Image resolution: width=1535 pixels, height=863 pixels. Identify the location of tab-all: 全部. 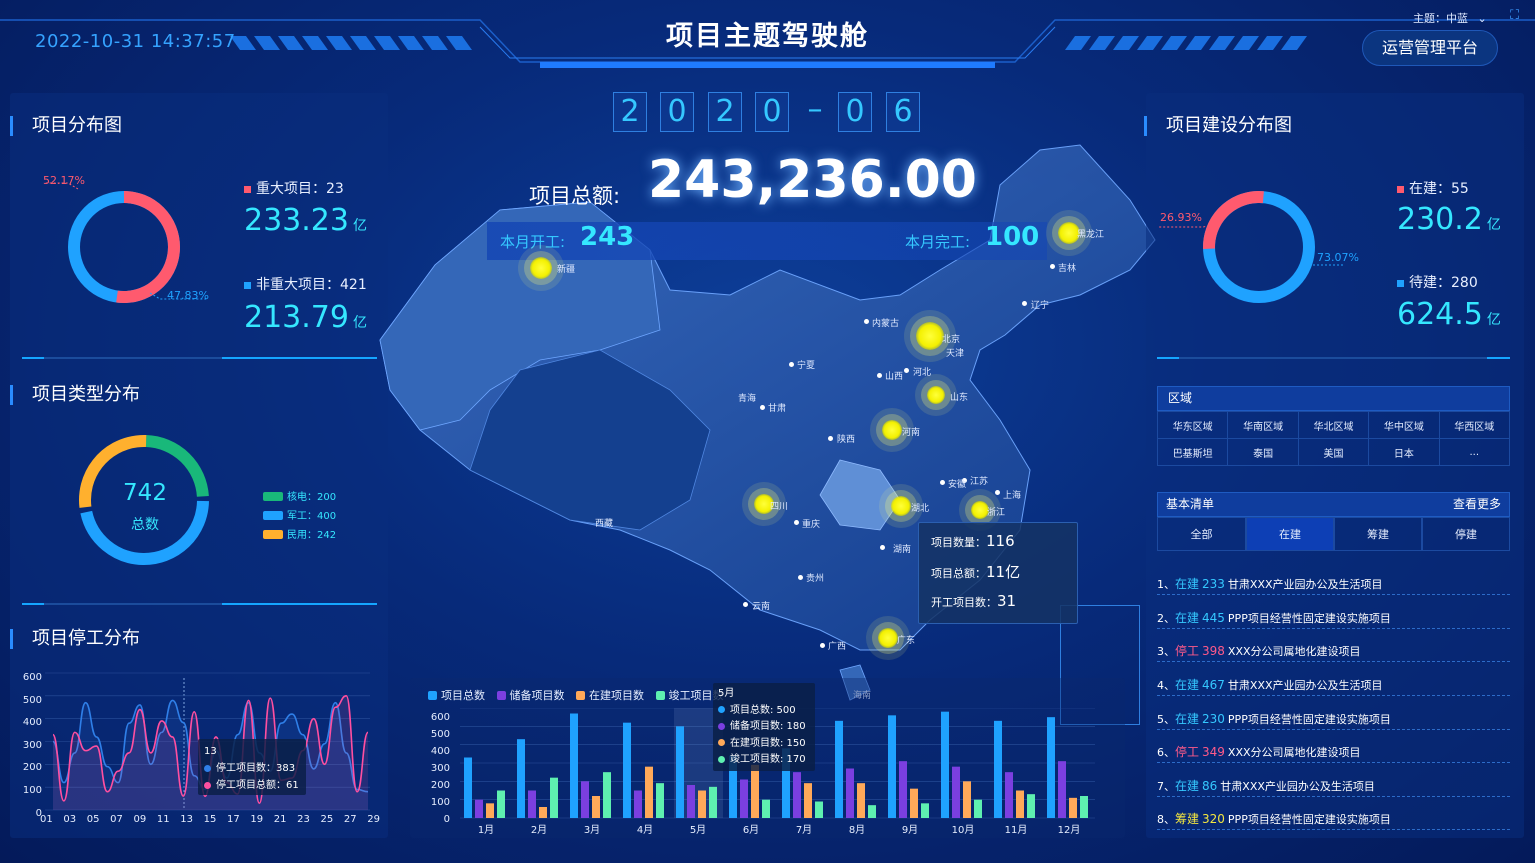
(1201, 534).